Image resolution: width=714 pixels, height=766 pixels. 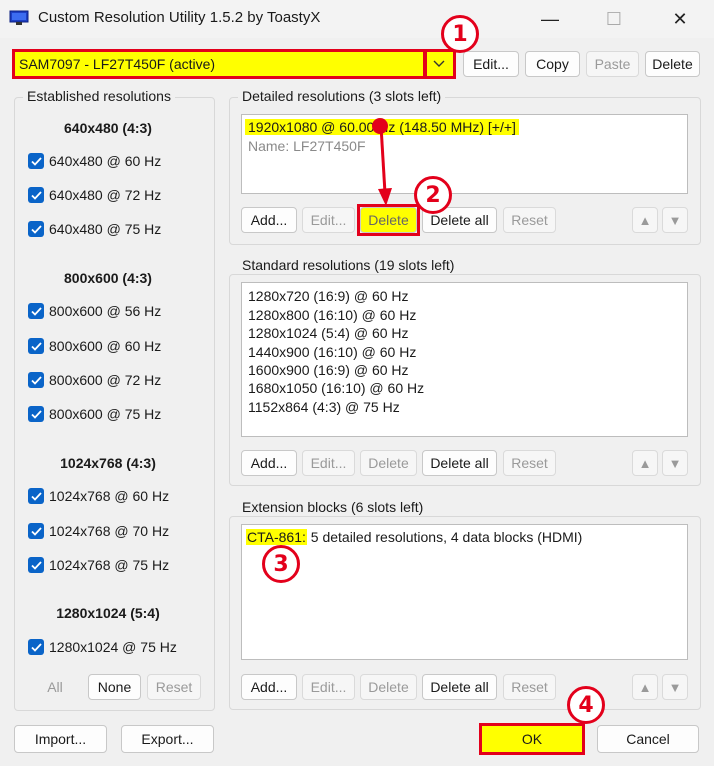 What do you see at coordinates (174, 687) in the screenshot?
I see `established-reset-button: Reset` at bounding box center [174, 687].